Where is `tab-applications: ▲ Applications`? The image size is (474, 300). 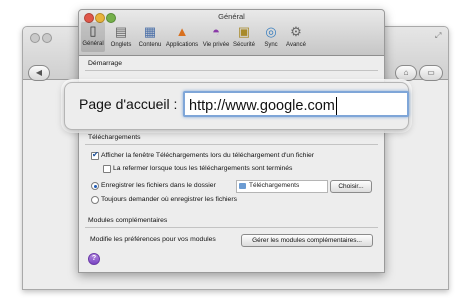
tab-applications: ▲ Applications is located at coordinates (182, 35).